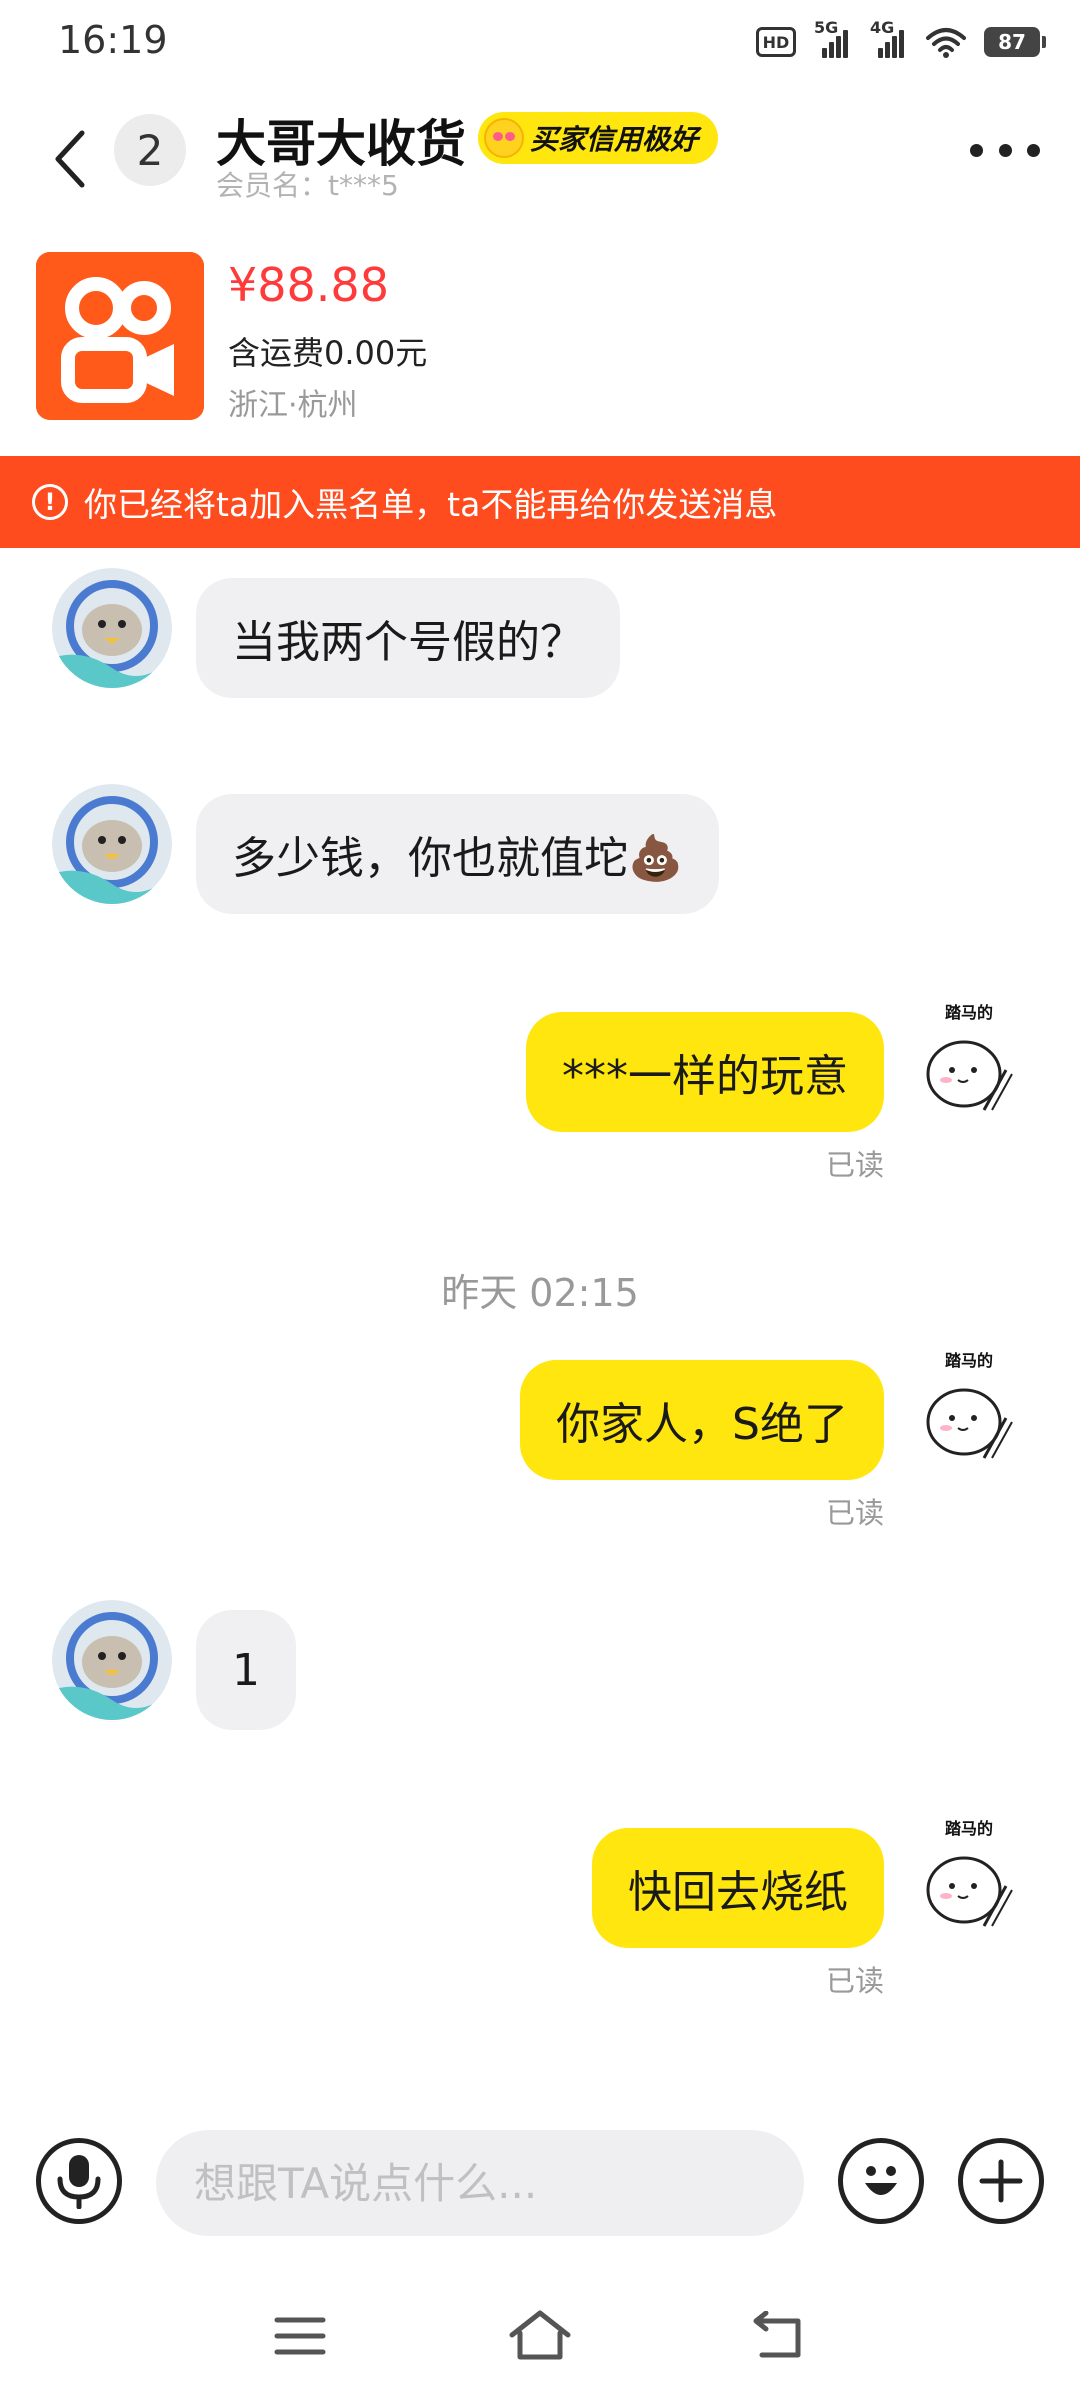 The height and width of the screenshot is (2400, 1080). I want to click on message-incoming: 当我两个号假的？, so click(540, 633).